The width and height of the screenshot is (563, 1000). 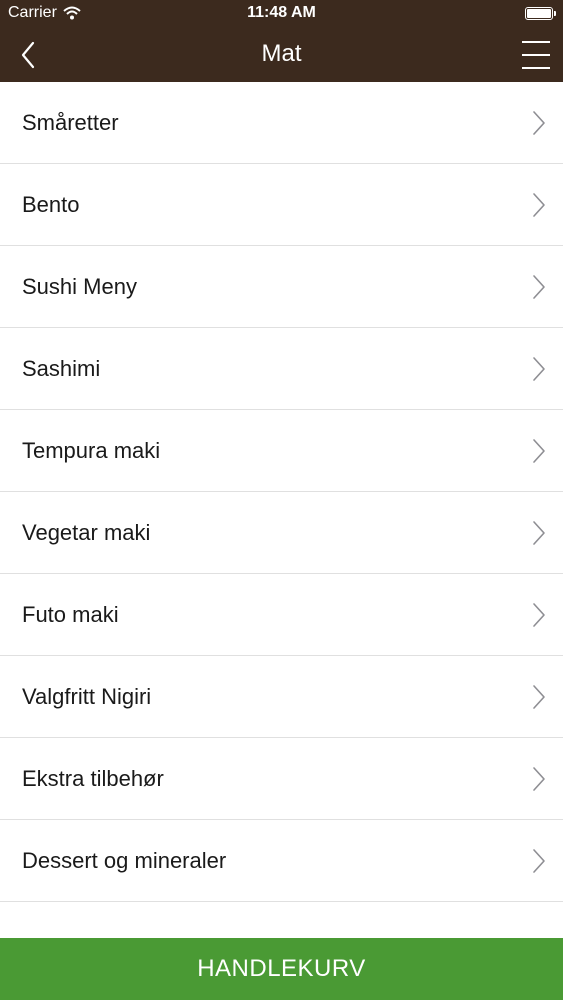 I want to click on list-item-label: Bento, so click(x=51, y=204).